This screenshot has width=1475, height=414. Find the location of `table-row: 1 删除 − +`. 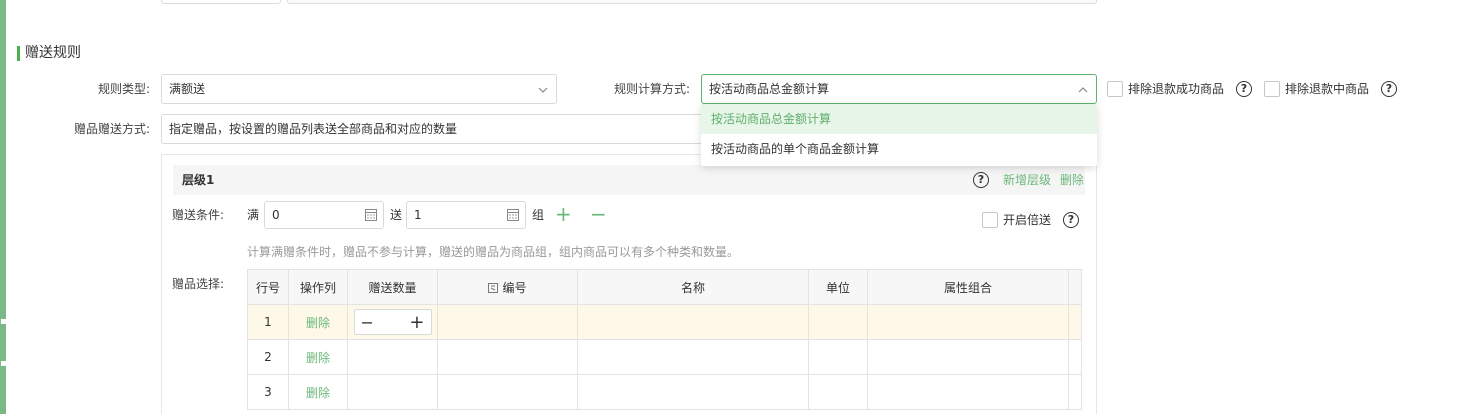

table-row: 1 删除 − + is located at coordinates (664, 322).